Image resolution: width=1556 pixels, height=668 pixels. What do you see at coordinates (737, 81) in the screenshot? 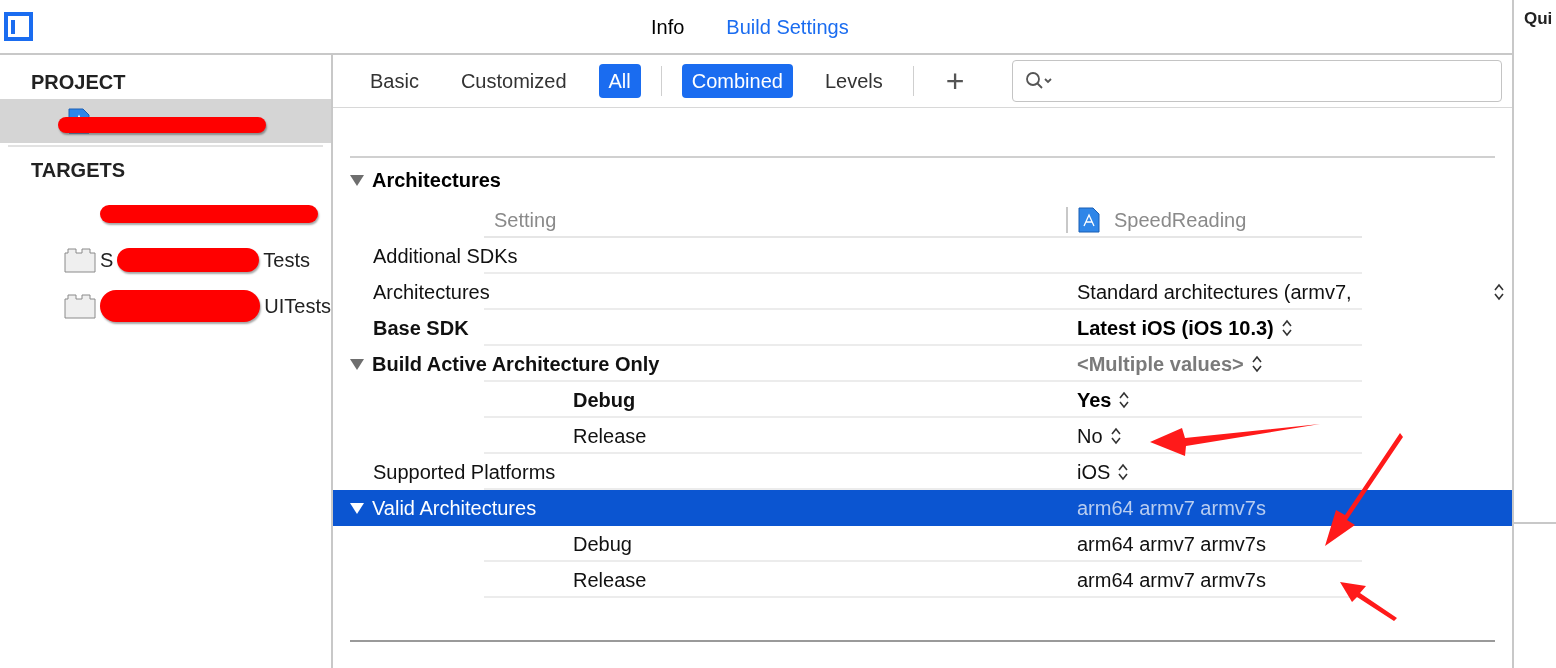
I see `filter-button: Combined` at bounding box center [737, 81].